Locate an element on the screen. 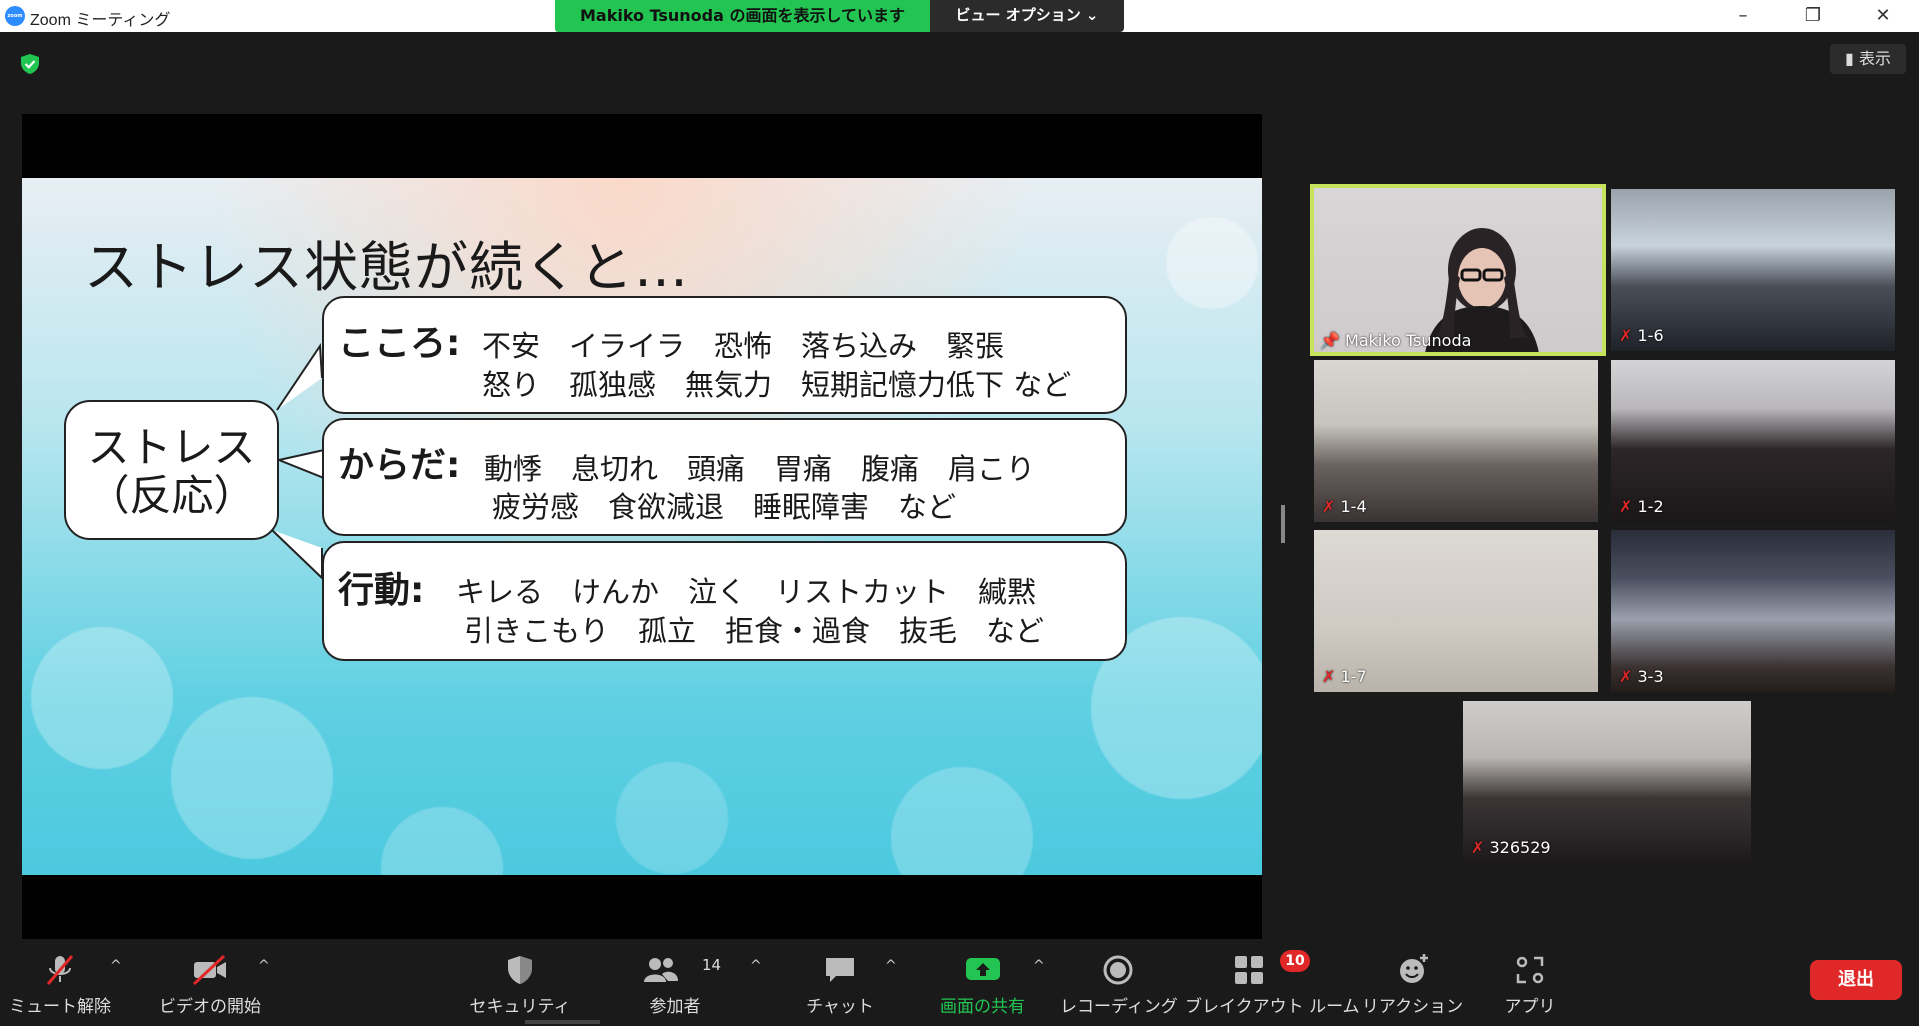 The image size is (1919, 1026). kokoro-line-2: 怒り 孤独感 無気力 短期記憶力低下 など is located at coordinates (777, 385).